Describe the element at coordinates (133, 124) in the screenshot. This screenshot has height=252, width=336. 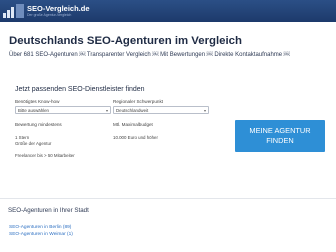
I see `budget-label: Mtl. Maximalbudget` at that location.